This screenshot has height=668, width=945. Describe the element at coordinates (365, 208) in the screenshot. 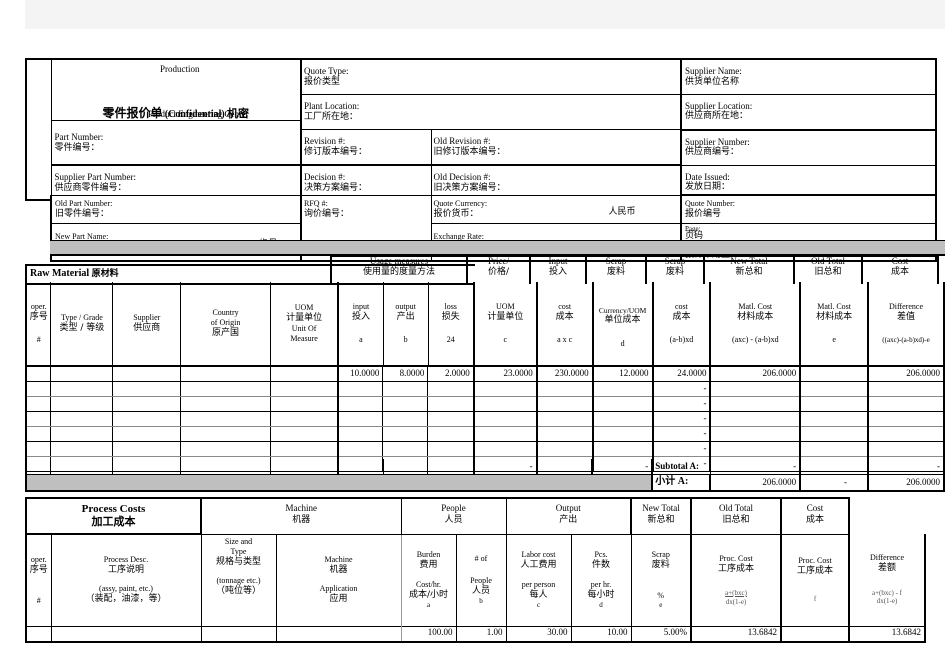

I see `rfq-cell: RFQ #: 询价编号：` at that location.